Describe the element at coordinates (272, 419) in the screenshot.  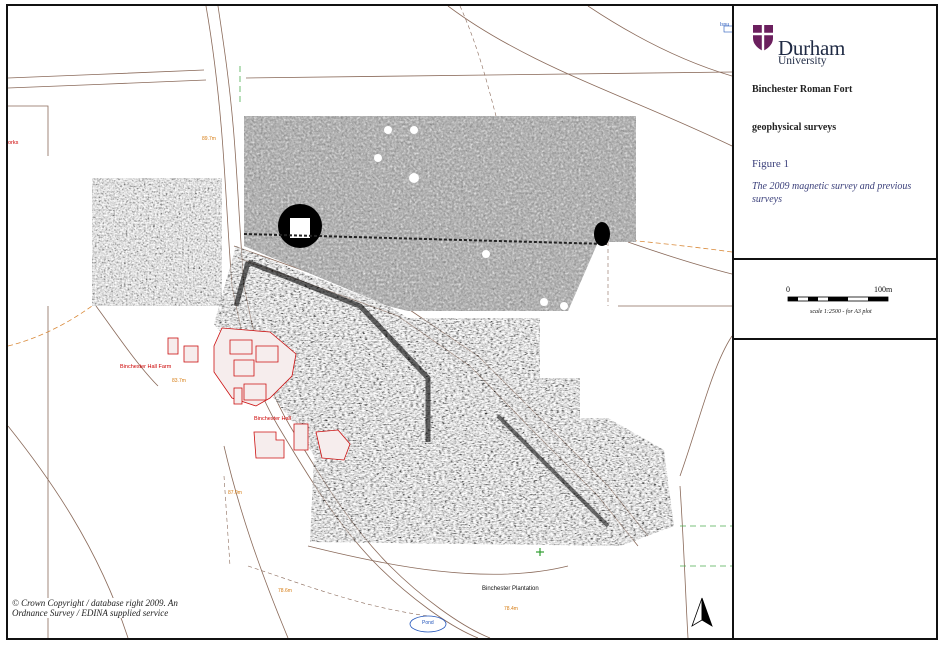
I see `hall-label: Binchester Hall` at that location.